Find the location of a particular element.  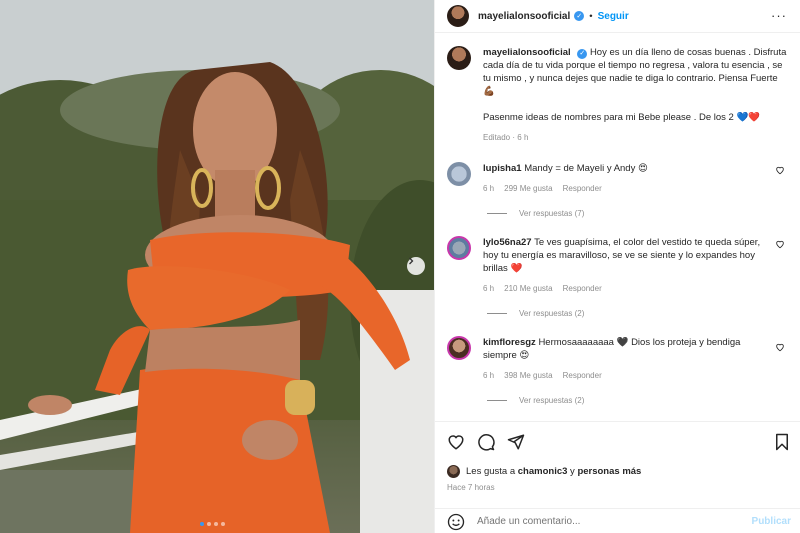

caption-time: 6 h is located at coordinates (523, 137).